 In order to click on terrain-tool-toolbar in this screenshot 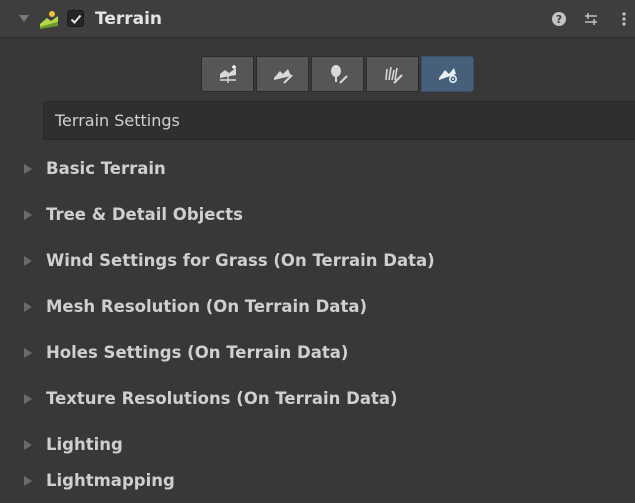, I will do `click(338, 74)`.